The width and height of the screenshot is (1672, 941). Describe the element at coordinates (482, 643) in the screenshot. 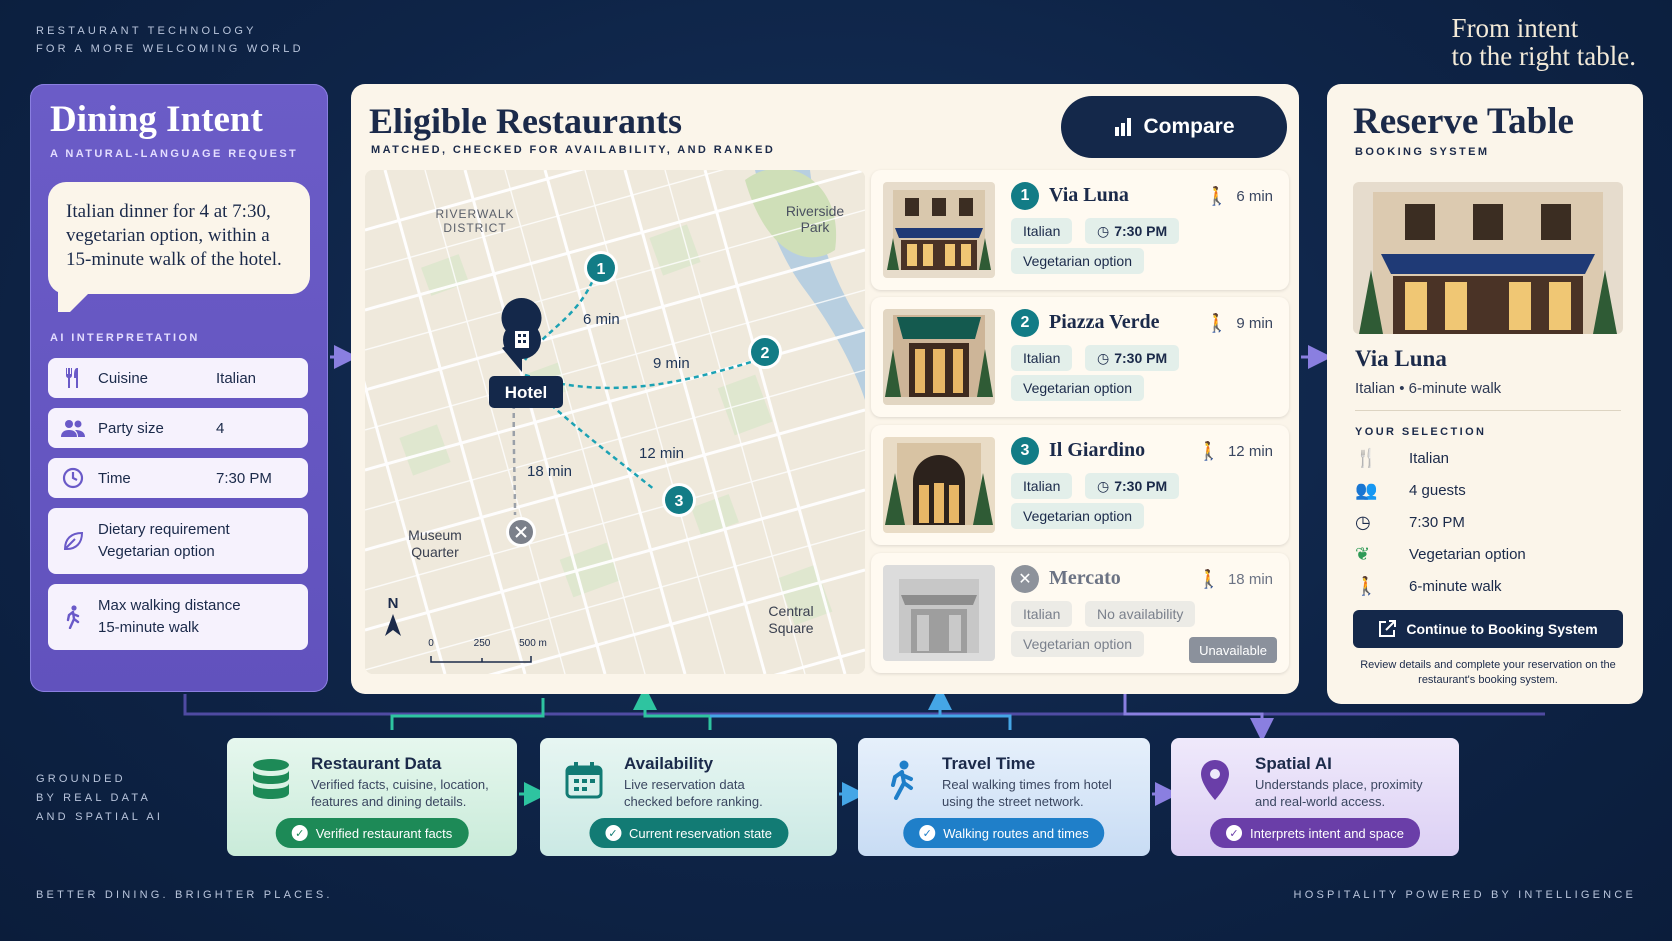

I see `svg-text: 250` at that location.